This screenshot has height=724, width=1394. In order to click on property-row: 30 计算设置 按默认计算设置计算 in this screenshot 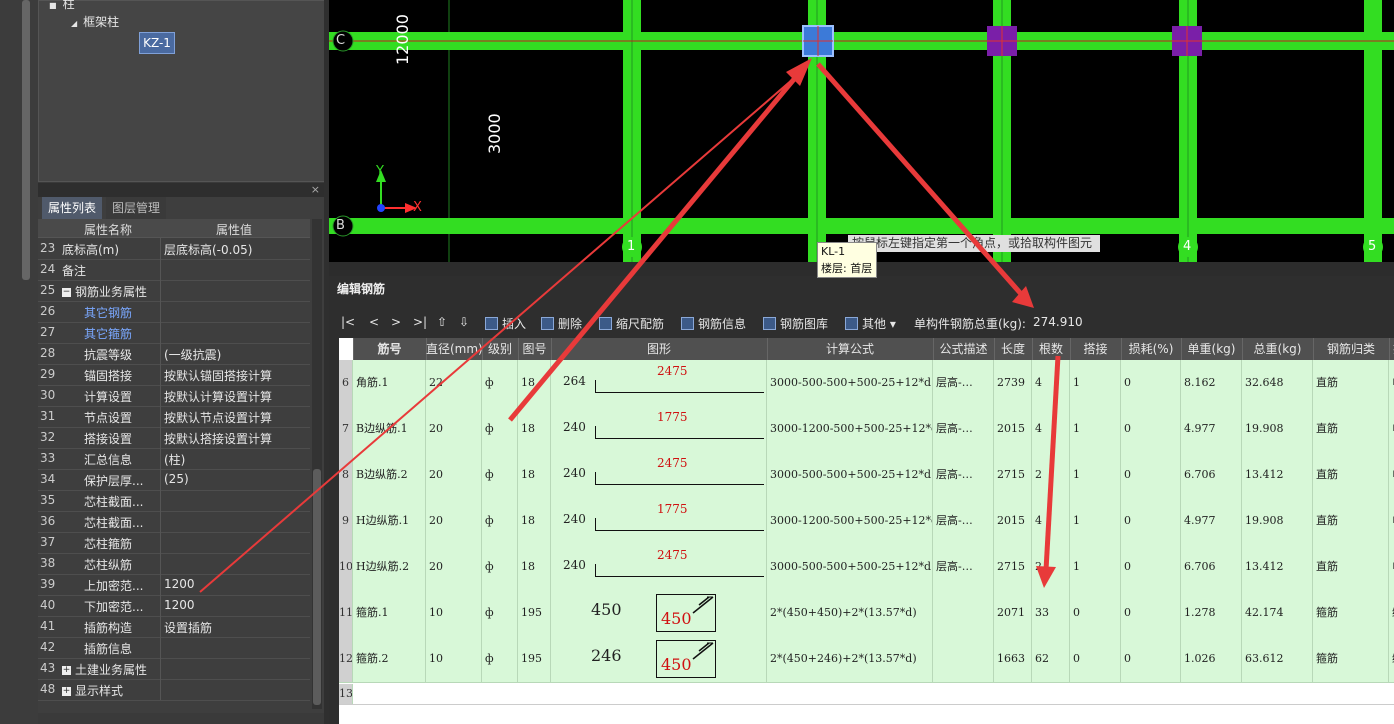, I will do `click(174, 396)`.